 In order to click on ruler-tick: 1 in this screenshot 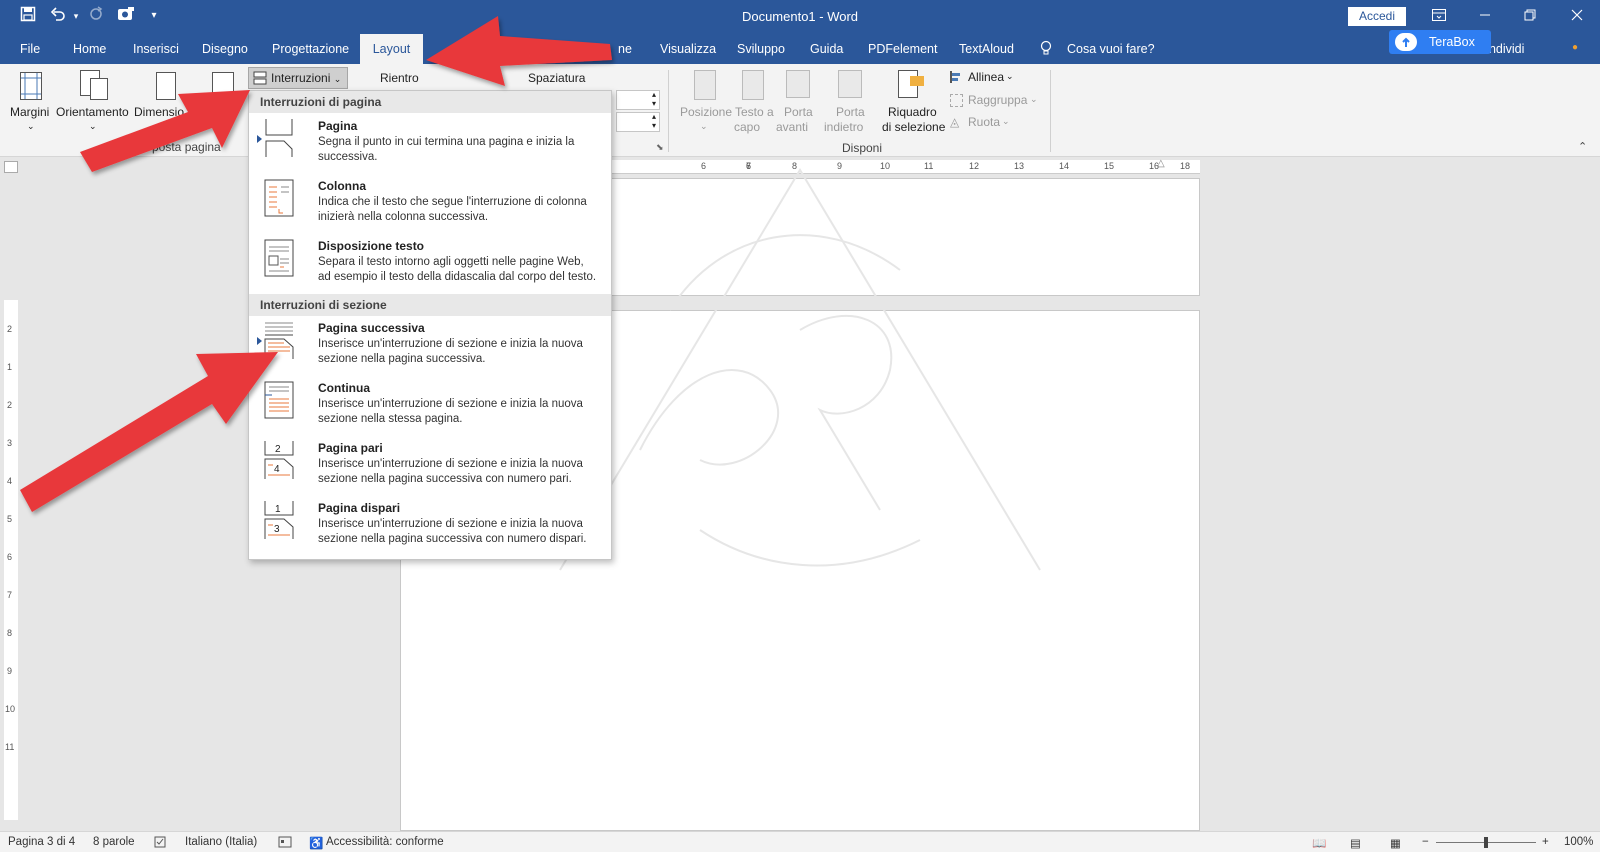, I will do `click(10, 367)`.